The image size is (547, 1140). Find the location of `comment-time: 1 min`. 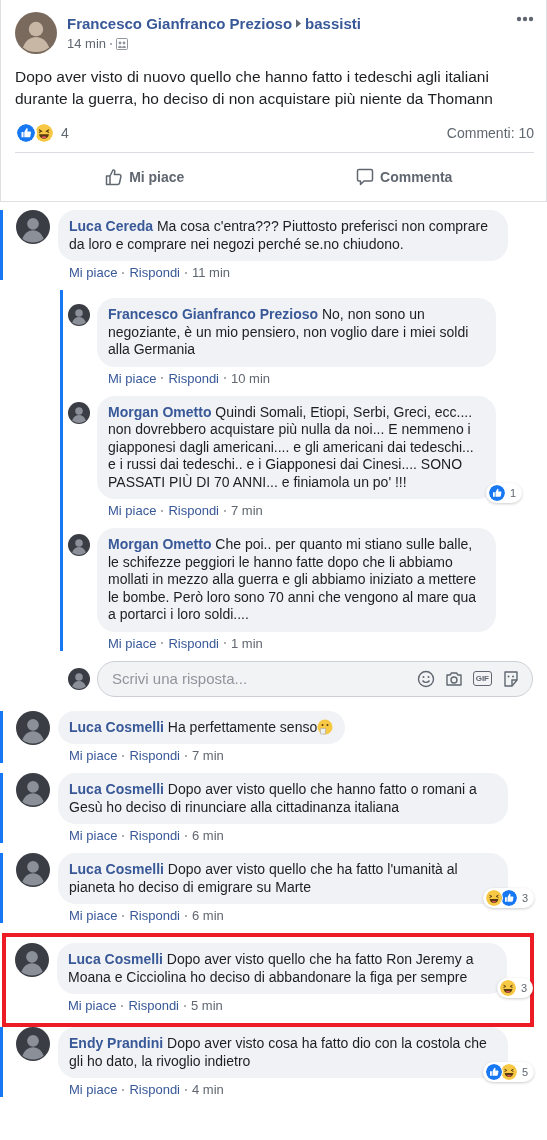

comment-time: 1 min is located at coordinates (247, 643).